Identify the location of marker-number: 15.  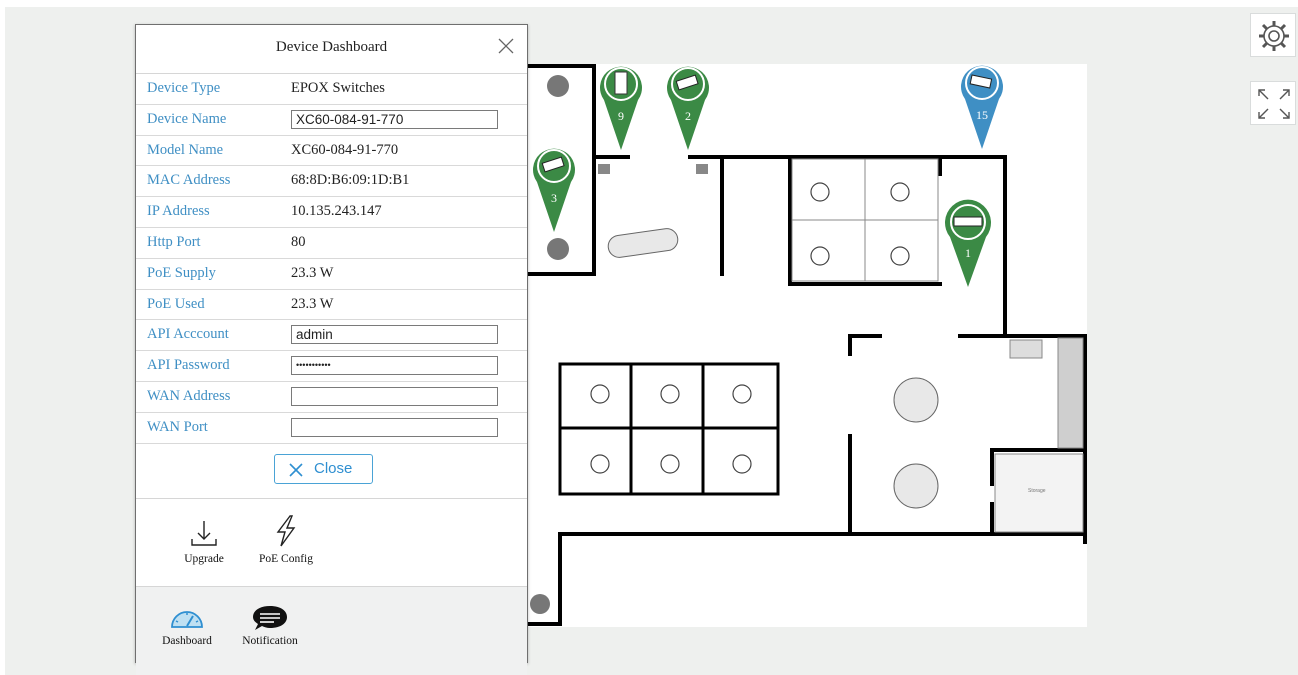
(982, 115).